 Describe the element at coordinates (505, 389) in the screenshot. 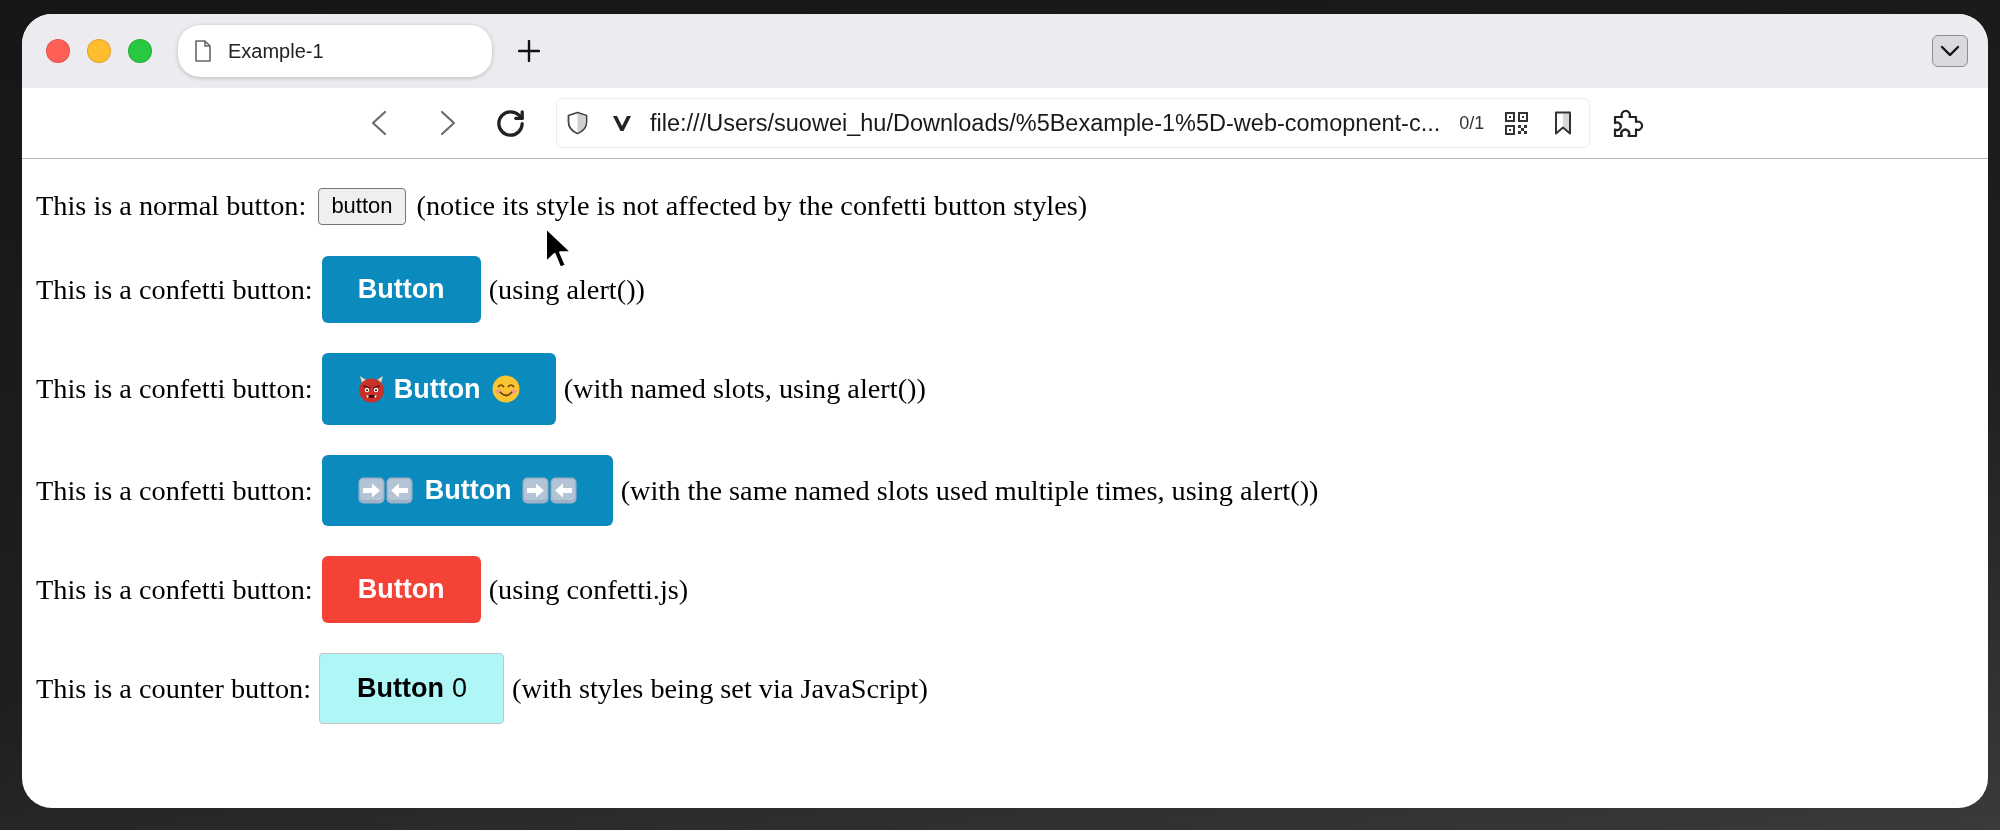

I see `smiling-face-icon` at that location.